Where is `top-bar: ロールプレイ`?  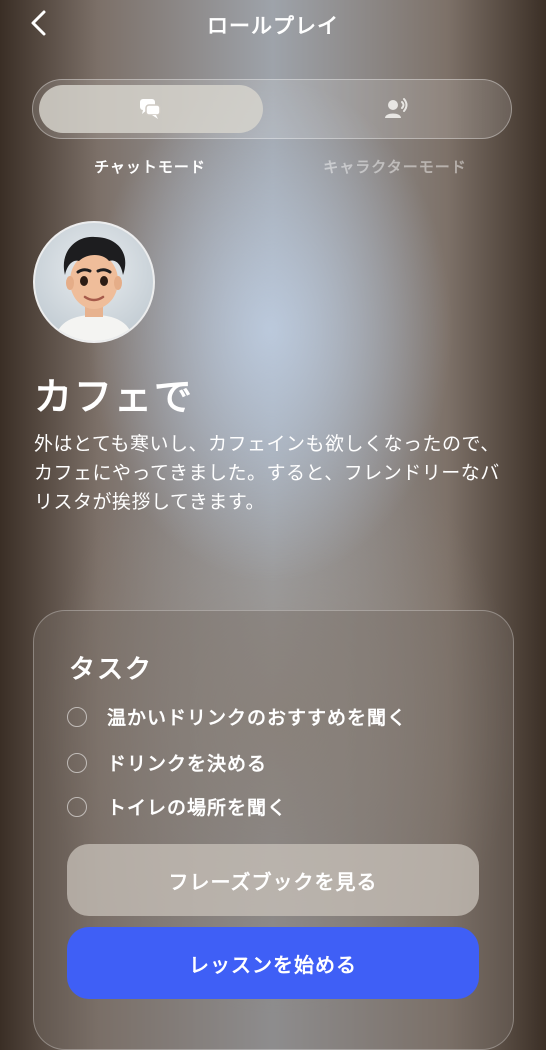
top-bar: ロールプレイ is located at coordinates (273, 24).